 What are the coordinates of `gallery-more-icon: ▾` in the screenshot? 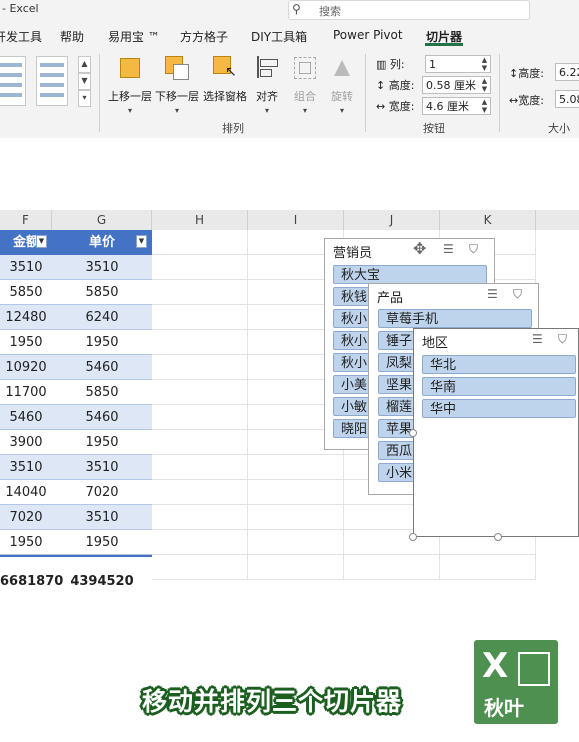 It's located at (84, 98).